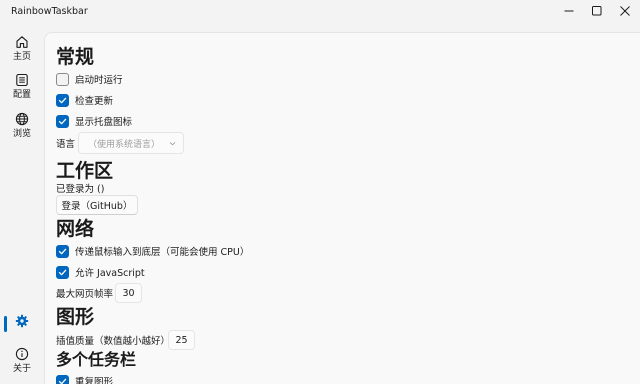 This screenshot has width=640, height=384. What do you see at coordinates (75, 229) in the screenshot?
I see `section-heading-network: 网络` at bounding box center [75, 229].